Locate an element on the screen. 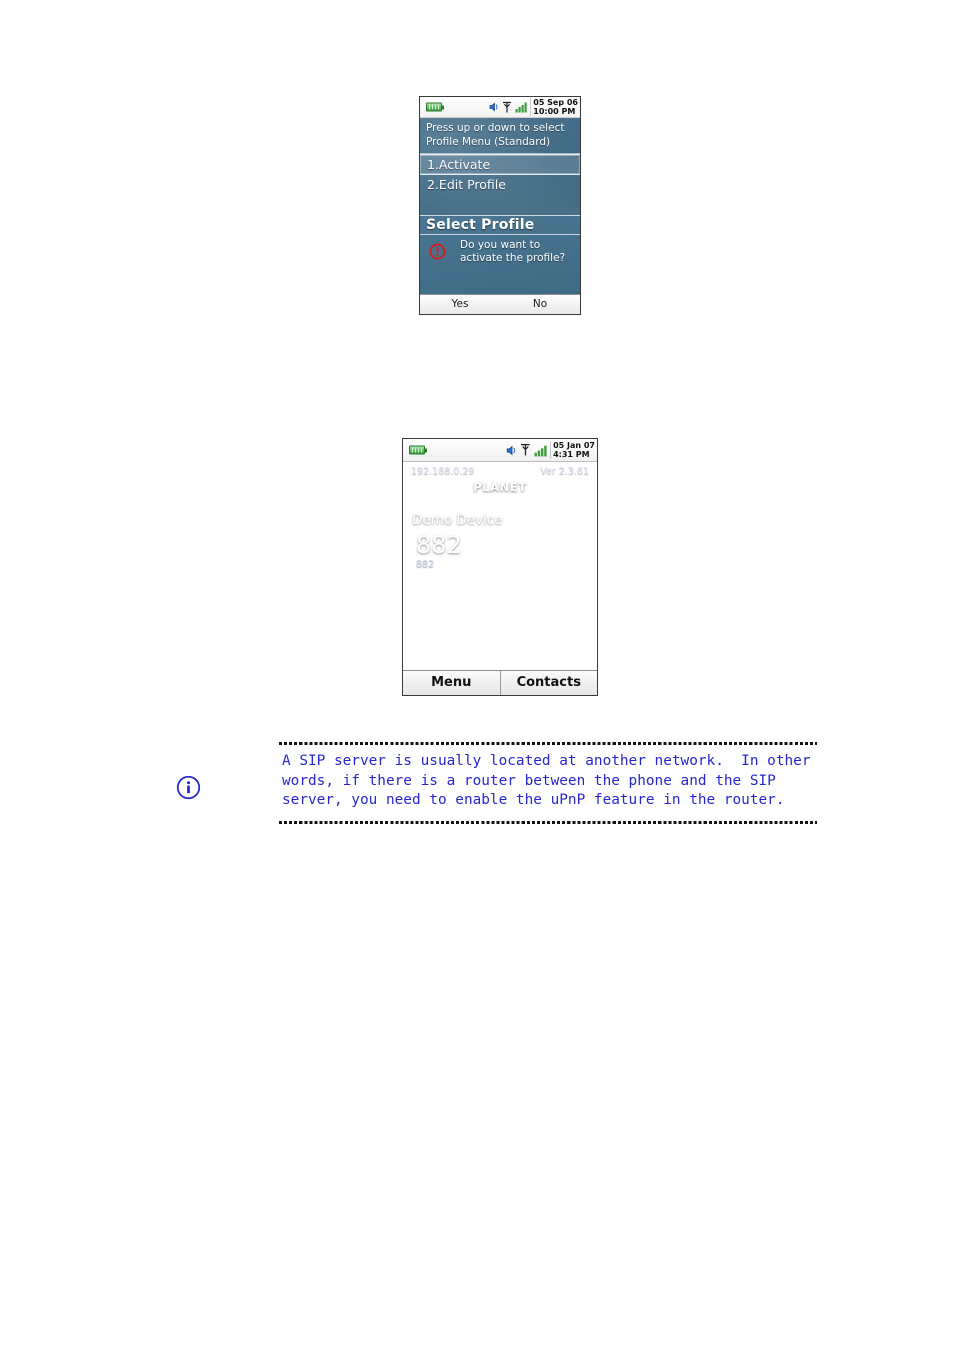 This screenshot has height=1351, width=954. warning-exclamation-icon is located at coordinates (437, 251).